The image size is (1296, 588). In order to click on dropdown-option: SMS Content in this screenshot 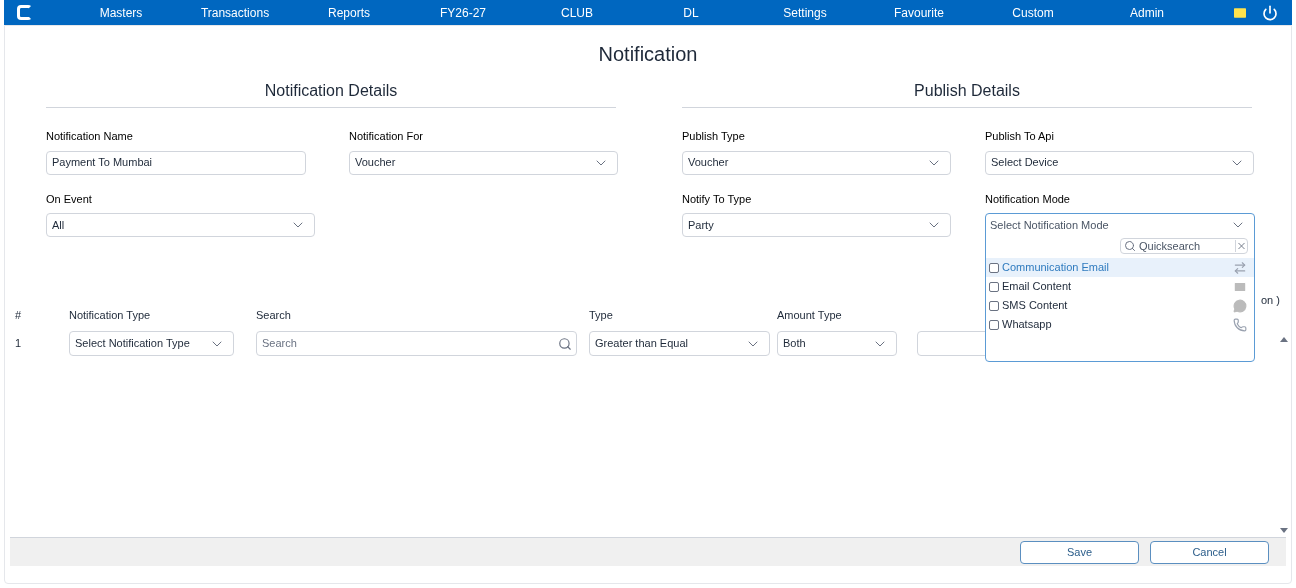, I will do `click(1120, 305)`.